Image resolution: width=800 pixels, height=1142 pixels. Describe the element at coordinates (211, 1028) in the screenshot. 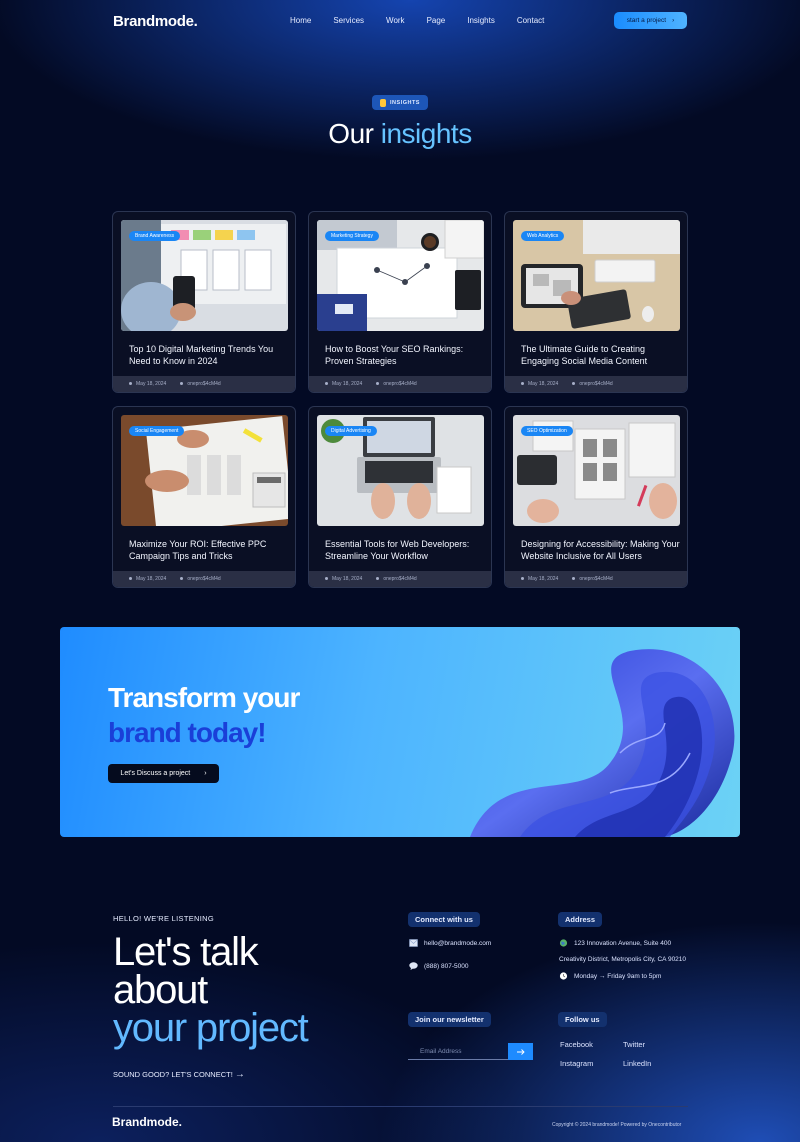

I see `contact-heading-line3: your project` at that location.